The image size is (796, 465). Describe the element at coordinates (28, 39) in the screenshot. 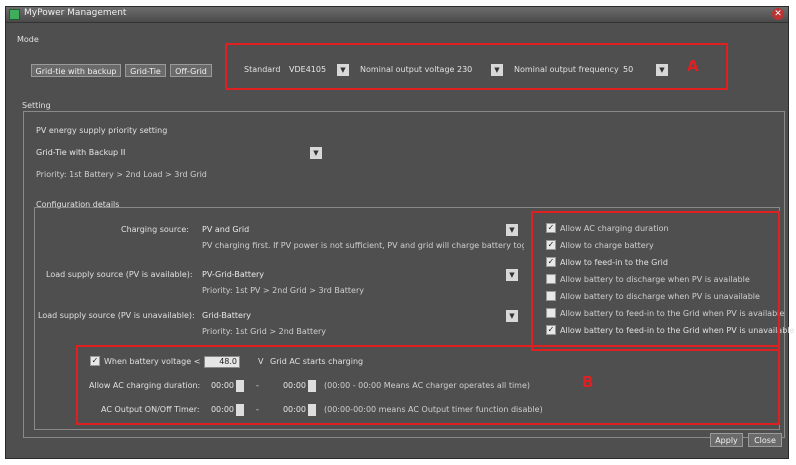

I see `mode-section-label: Mode` at that location.